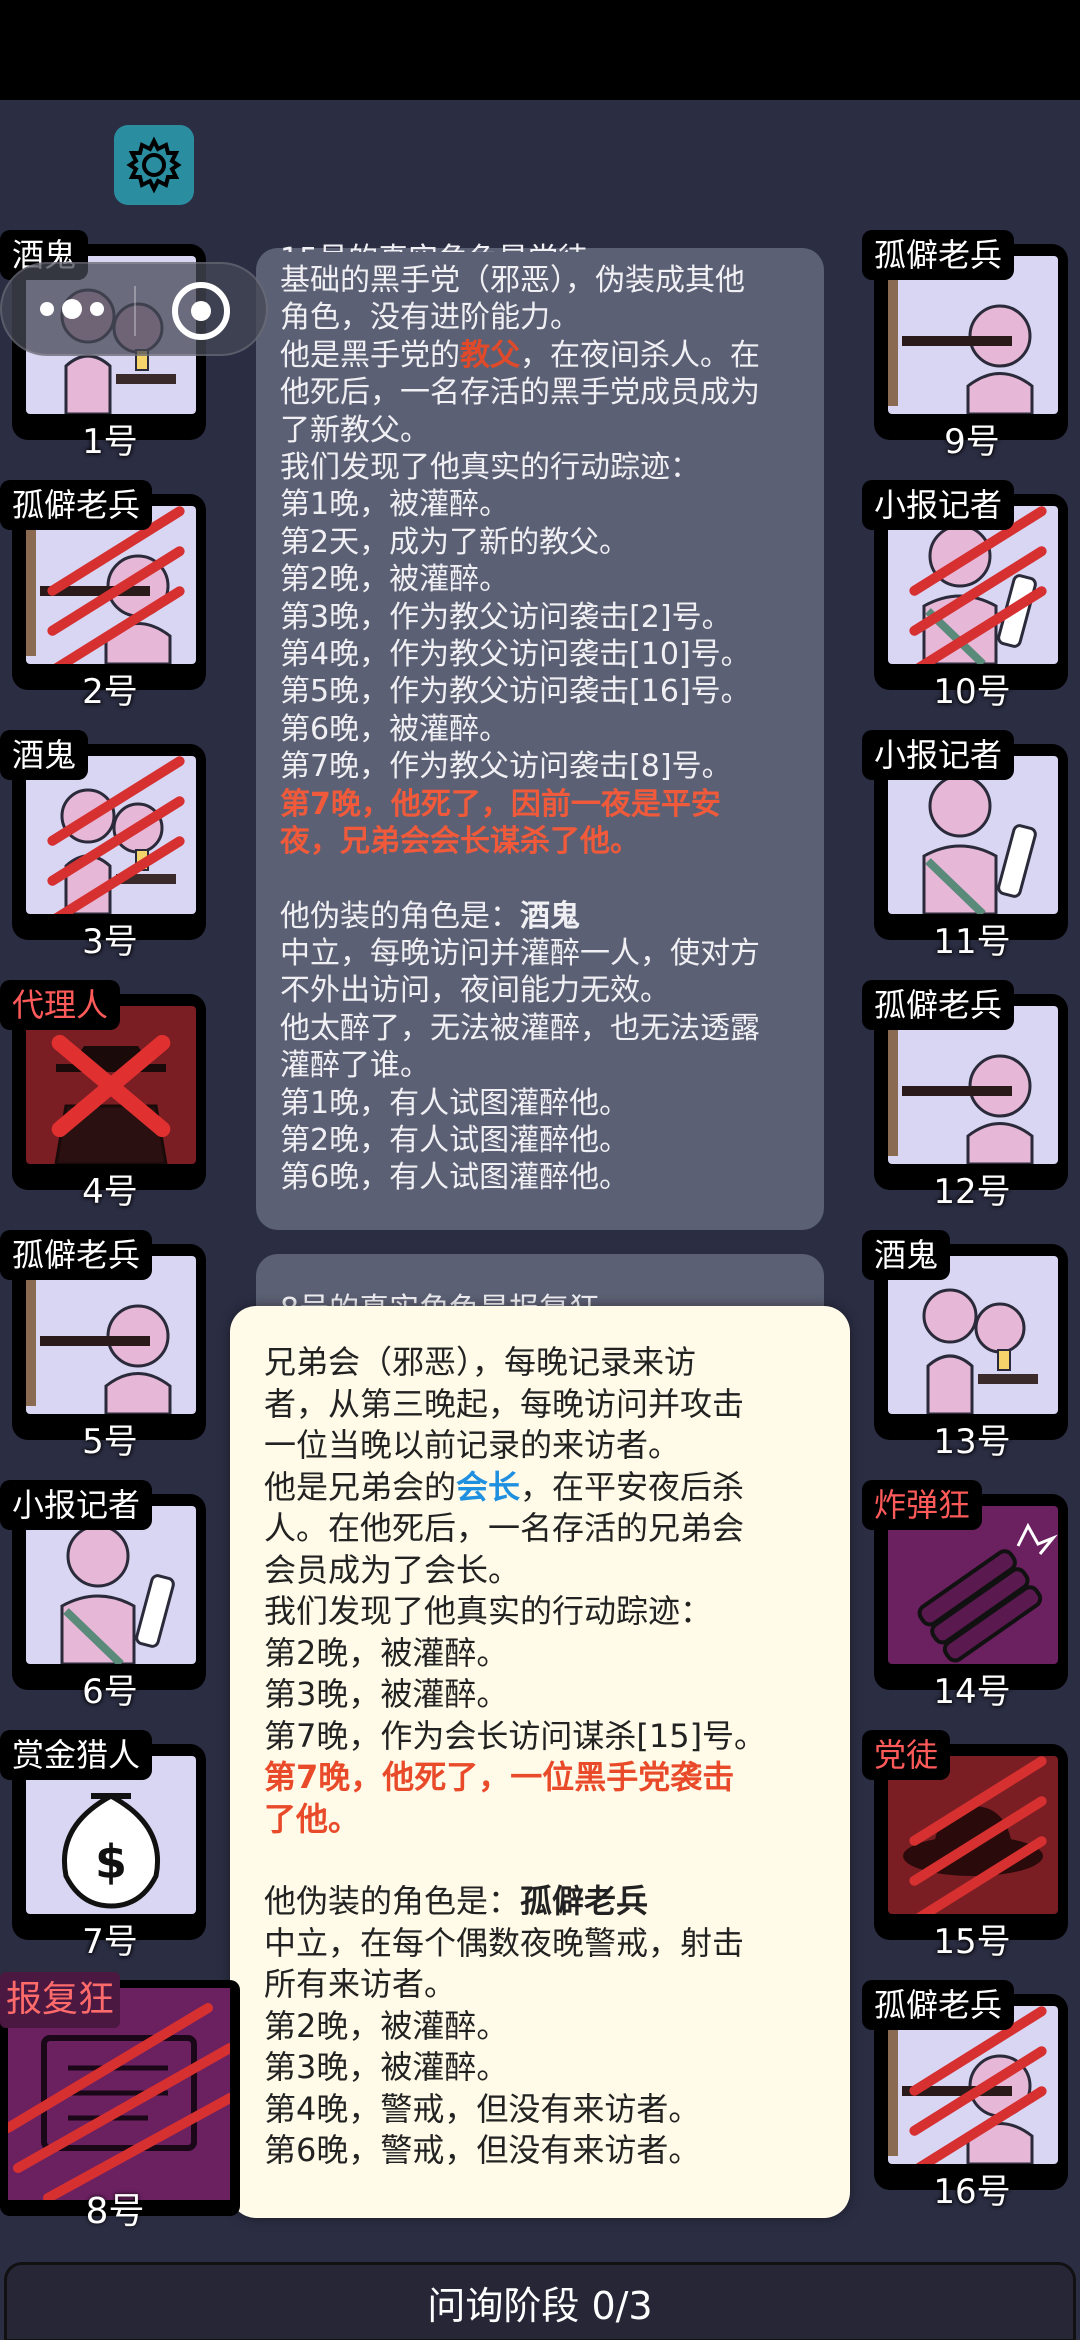 The height and width of the screenshot is (2340, 1080). Describe the element at coordinates (504, 1528) in the screenshot. I see `text-line: 人。在他死后，一名存活的兄弟会` at that location.